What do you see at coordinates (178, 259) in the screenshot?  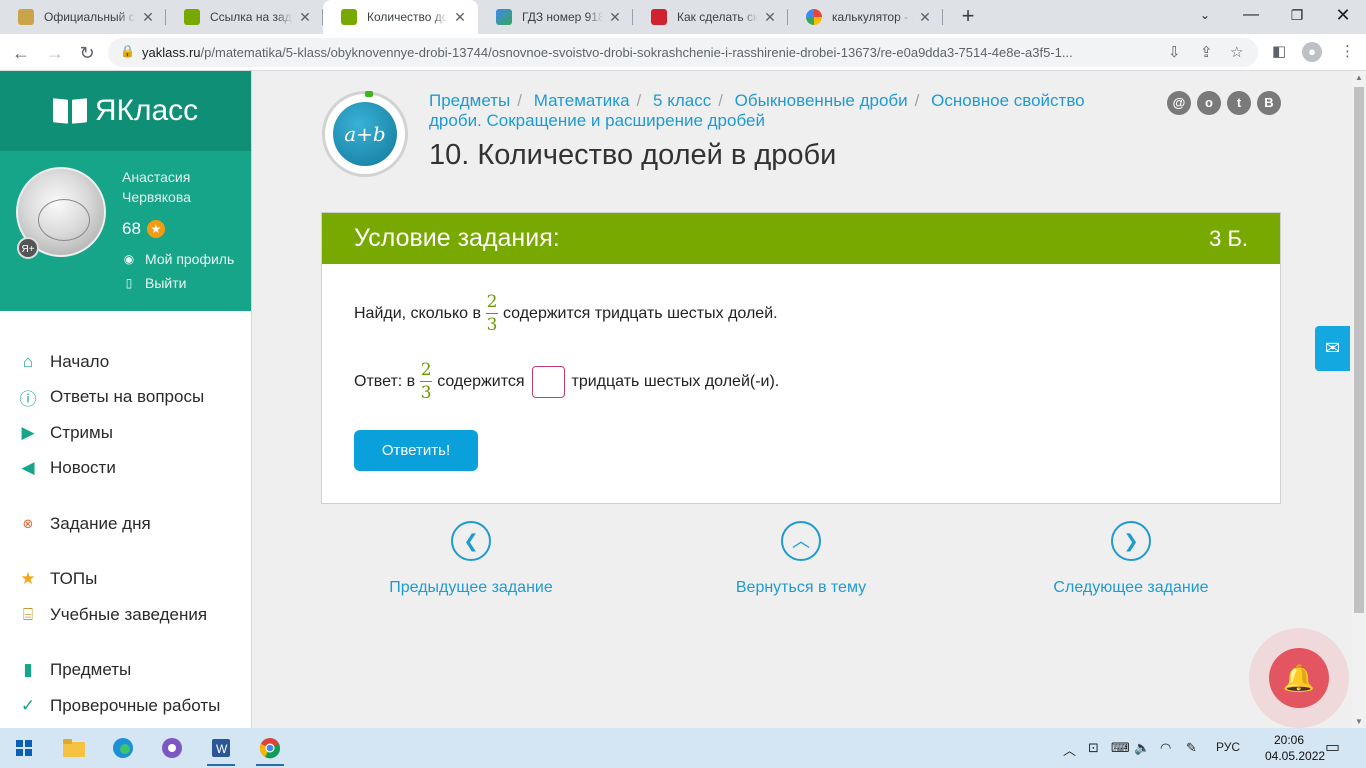 I see `my-profile-link: ◉ Мой профиль` at bounding box center [178, 259].